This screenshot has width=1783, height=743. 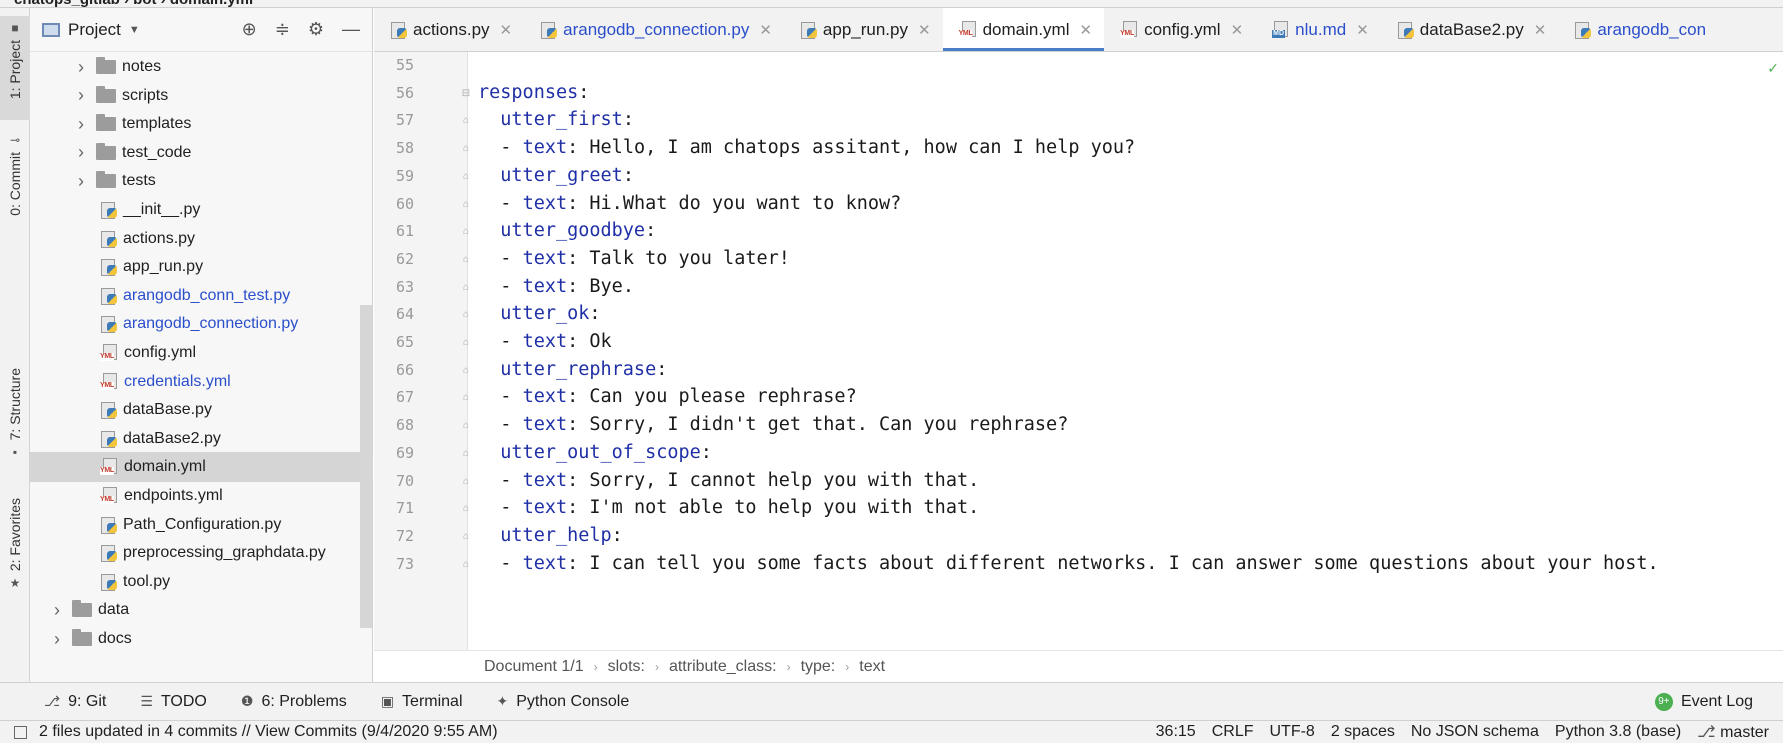 What do you see at coordinates (1618, 732) in the screenshot?
I see `python-interpreter: Python 3.8 (base)` at bounding box center [1618, 732].